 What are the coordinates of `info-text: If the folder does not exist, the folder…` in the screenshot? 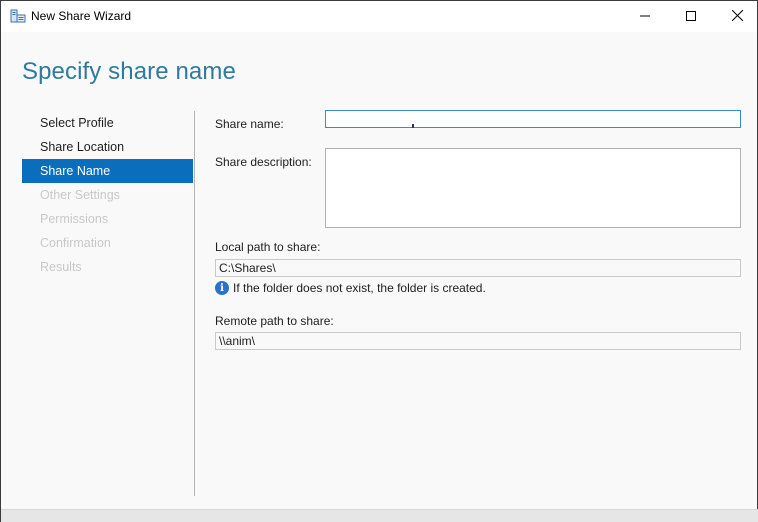 It's located at (359, 288).